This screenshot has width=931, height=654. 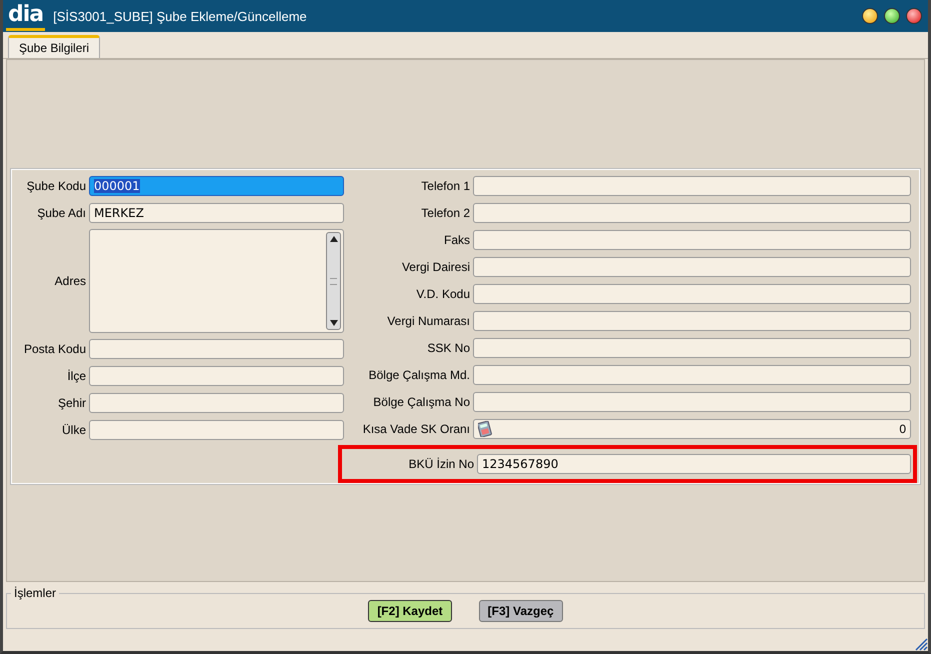 I want to click on close-button, so click(x=914, y=16).